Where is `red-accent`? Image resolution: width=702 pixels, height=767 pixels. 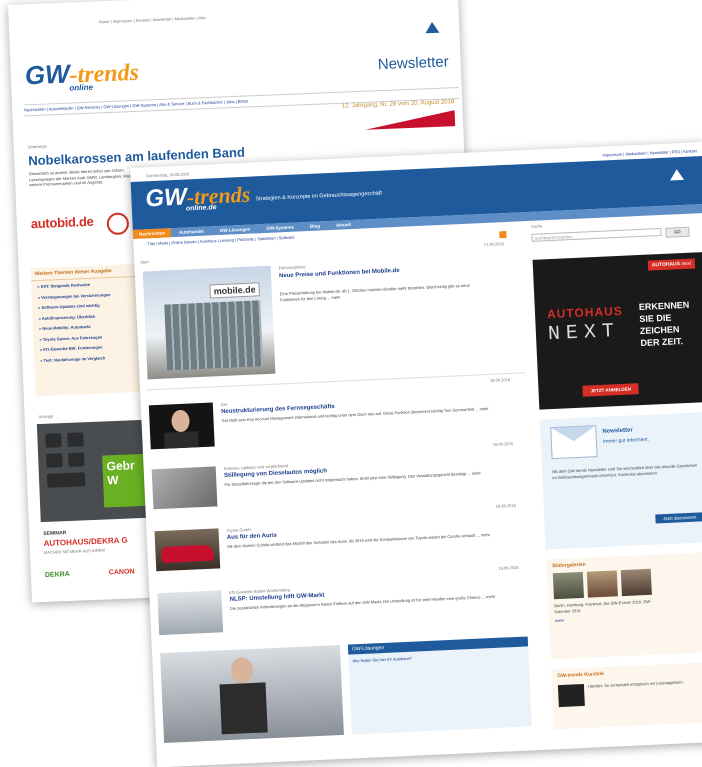 red-accent is located at coordinates (410, 120).